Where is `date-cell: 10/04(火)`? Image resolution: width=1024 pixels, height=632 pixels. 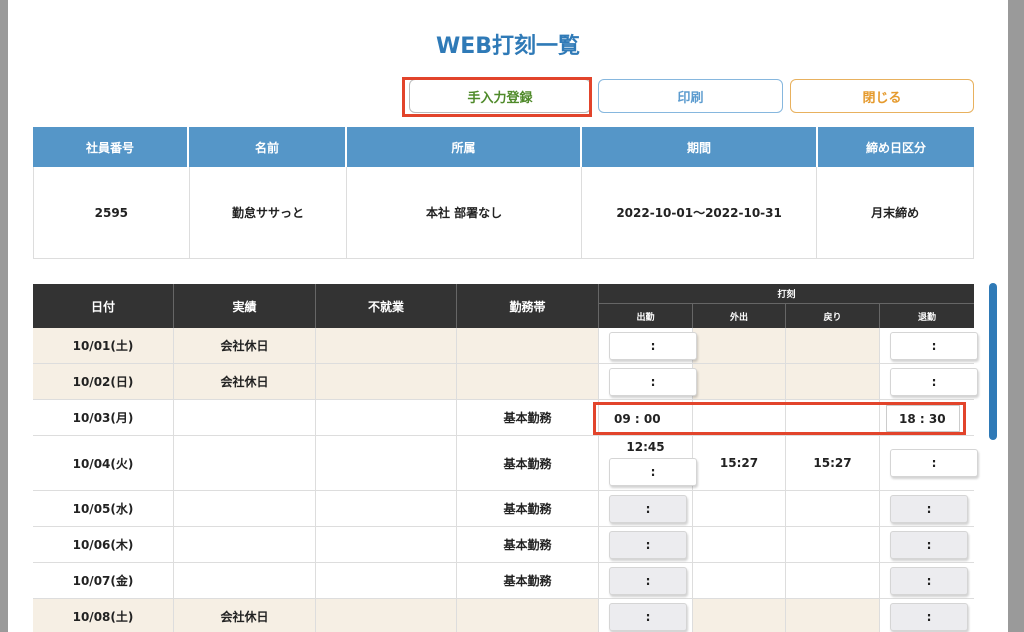
date-cell: 10/04(火) is located at coordinates (103, 463).